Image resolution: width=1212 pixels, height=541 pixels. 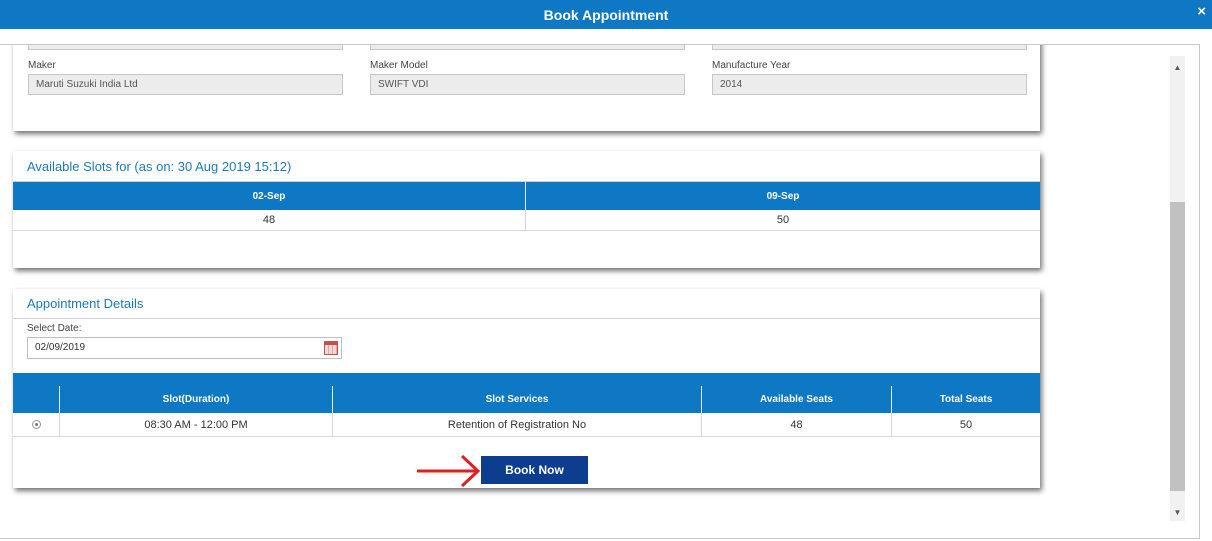 What do you see at coordinates (869, 84) in the screenshot?
I see `year-field: 2014` at bounding box center [869, 84].